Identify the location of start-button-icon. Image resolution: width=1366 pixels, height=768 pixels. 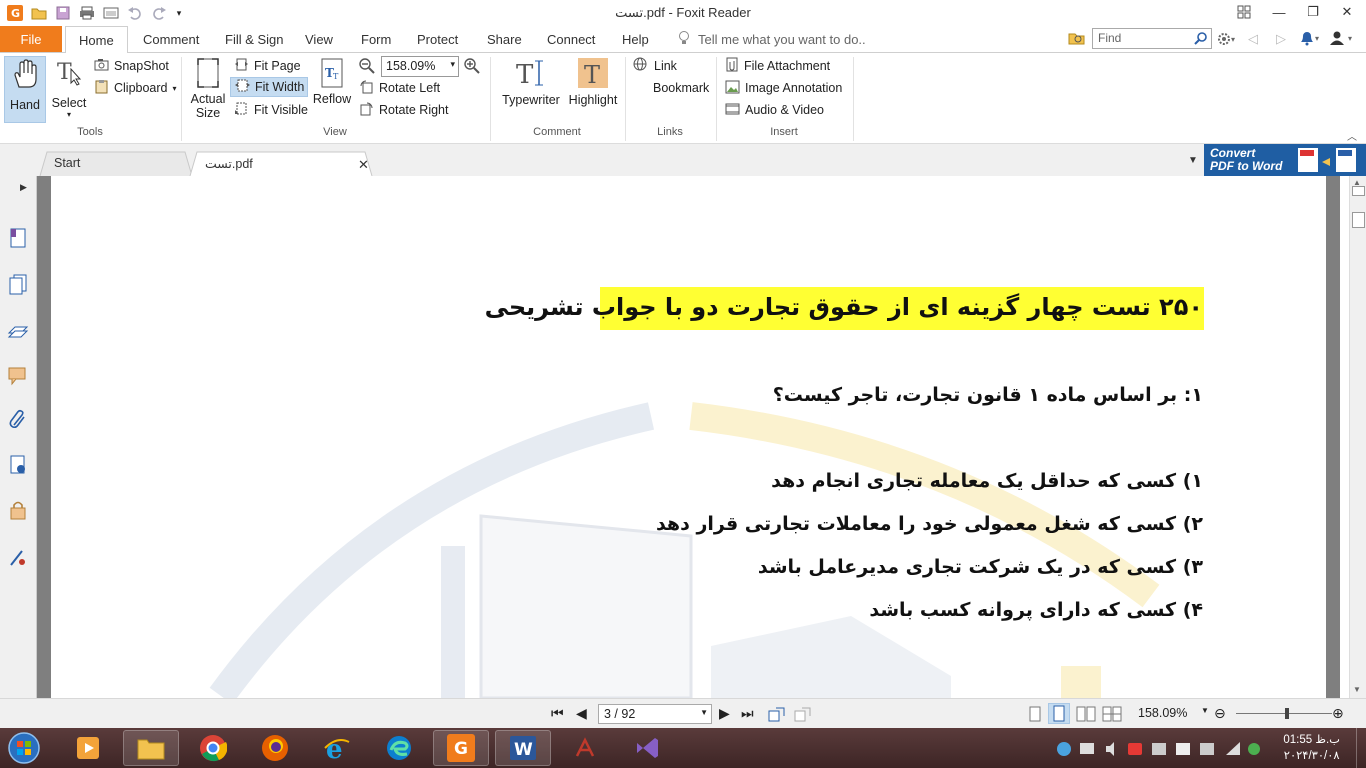
(24, 748).